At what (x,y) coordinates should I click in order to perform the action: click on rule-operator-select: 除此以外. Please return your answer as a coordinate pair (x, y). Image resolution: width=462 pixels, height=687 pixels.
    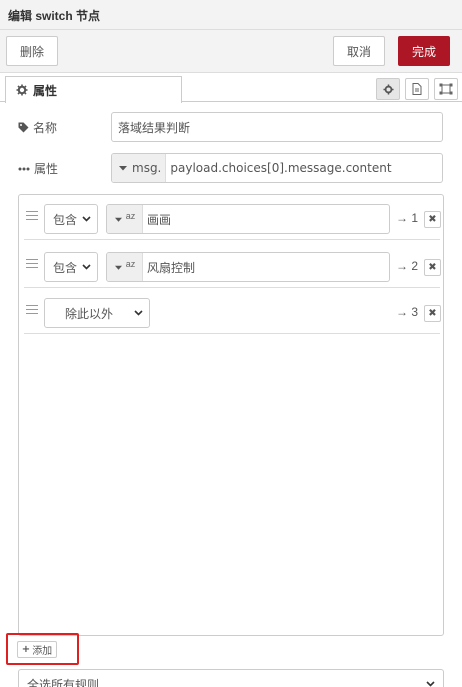
    Looking at the image, I should click on (97, 313).